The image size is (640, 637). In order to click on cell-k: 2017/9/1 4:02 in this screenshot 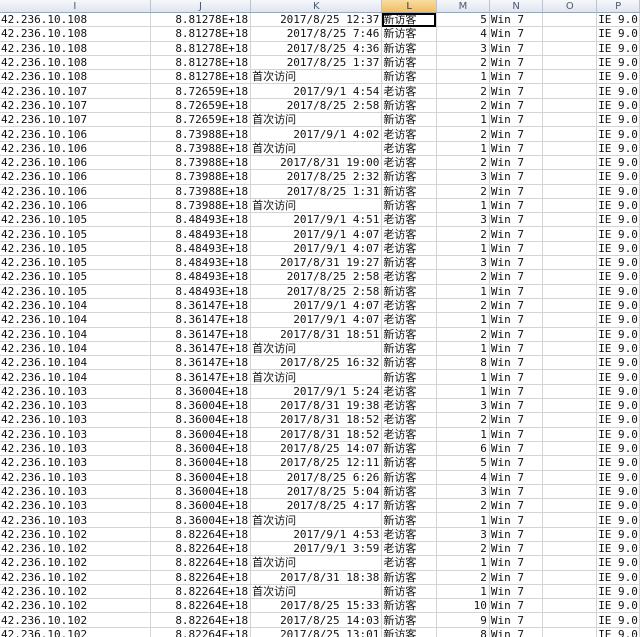, I will do `click(316, 134)`.